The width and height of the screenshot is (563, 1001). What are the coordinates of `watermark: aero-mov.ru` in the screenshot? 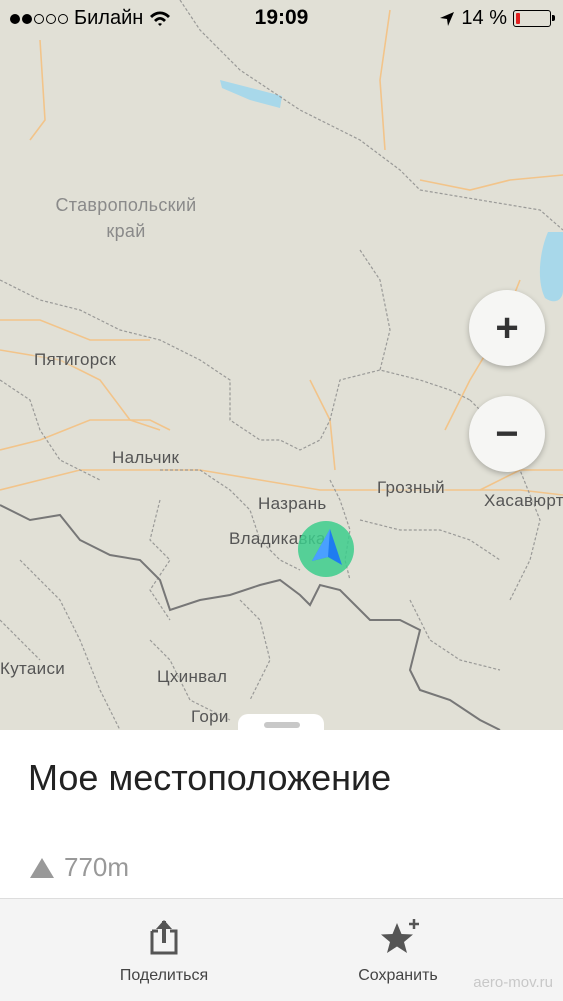 It's located at (513, 982).